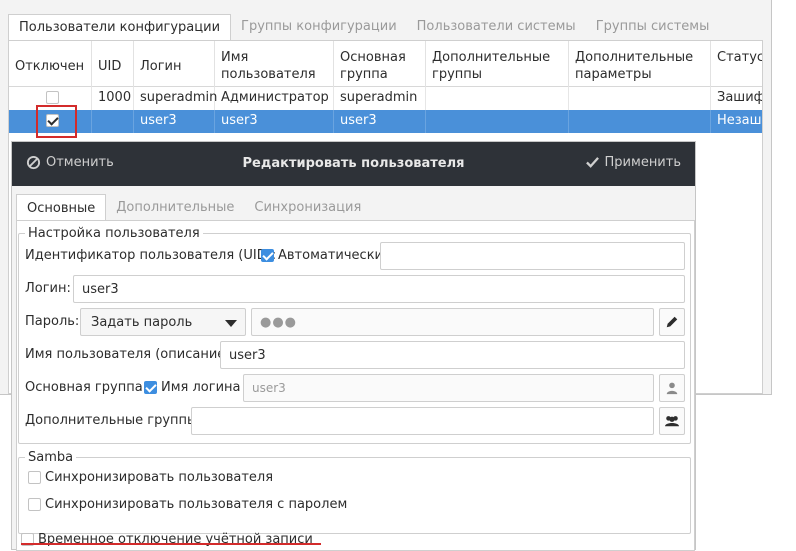  Describe the element at coordinates (34, 504) in the screenshot. I see `sync-user-password-checkbox` at that location.